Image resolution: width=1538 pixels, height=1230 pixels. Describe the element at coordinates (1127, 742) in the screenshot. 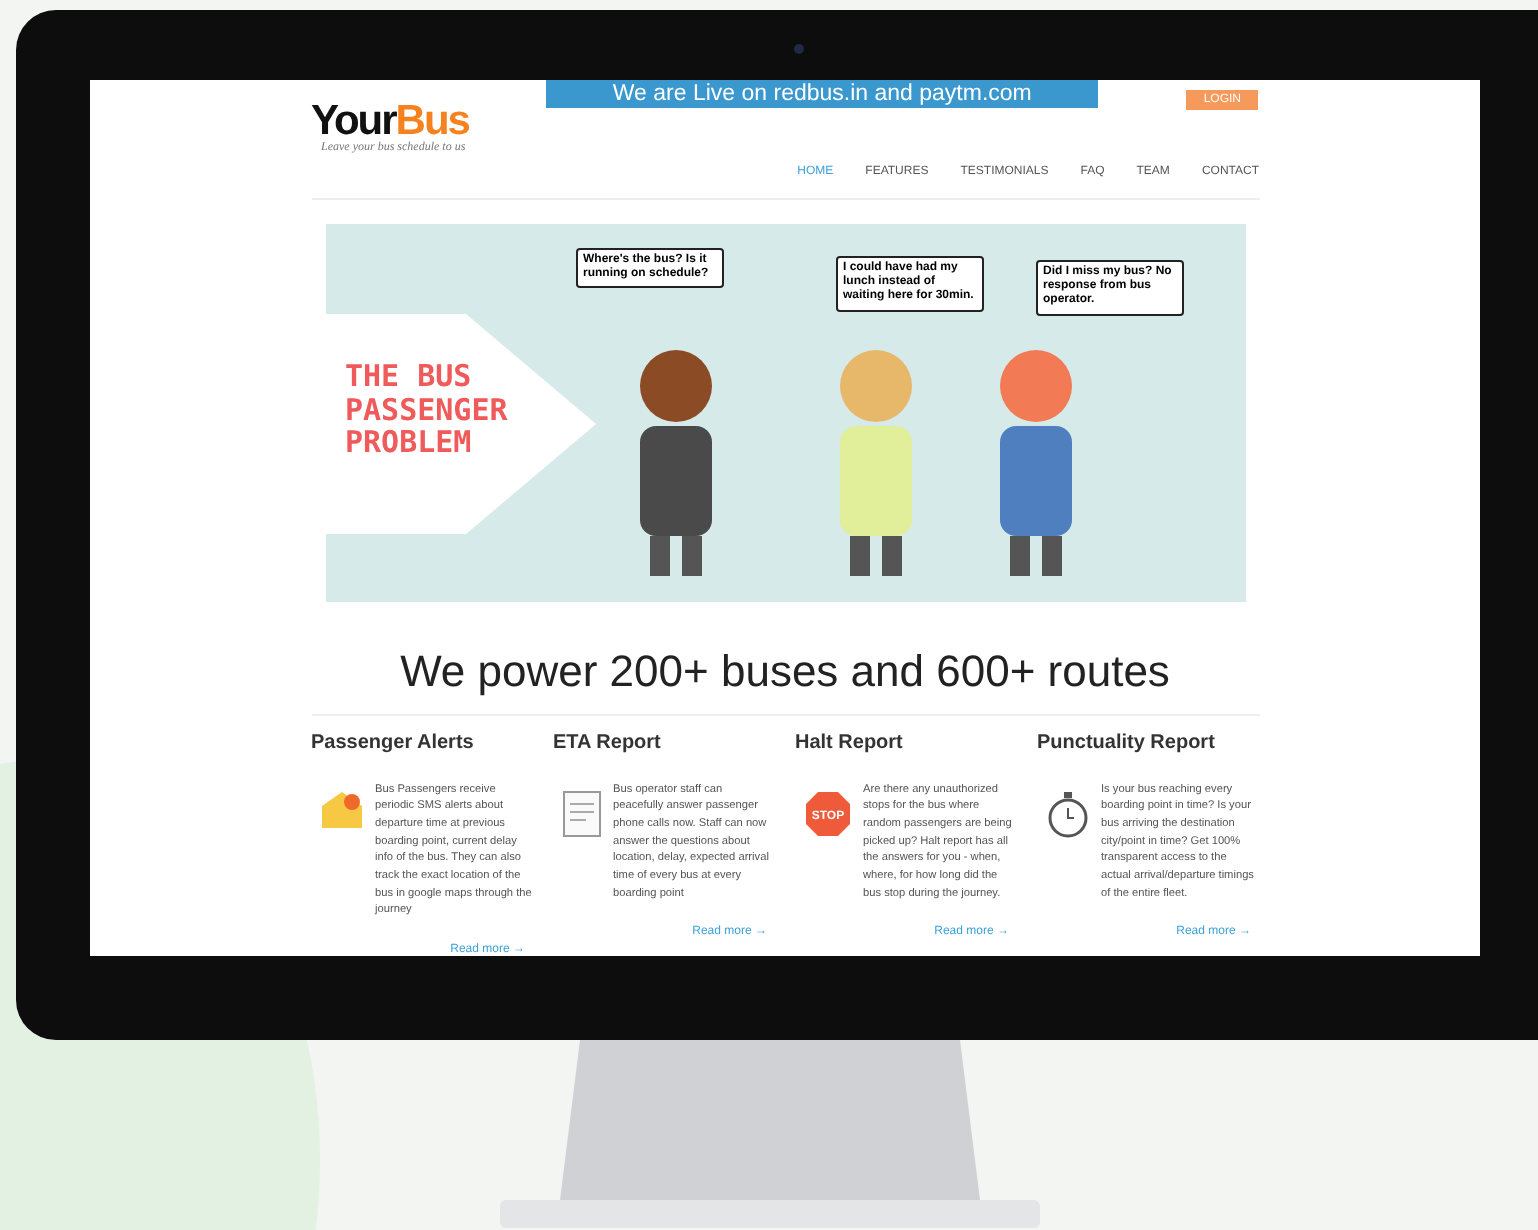

I see `feature-title: Punctuality Report` at that location.